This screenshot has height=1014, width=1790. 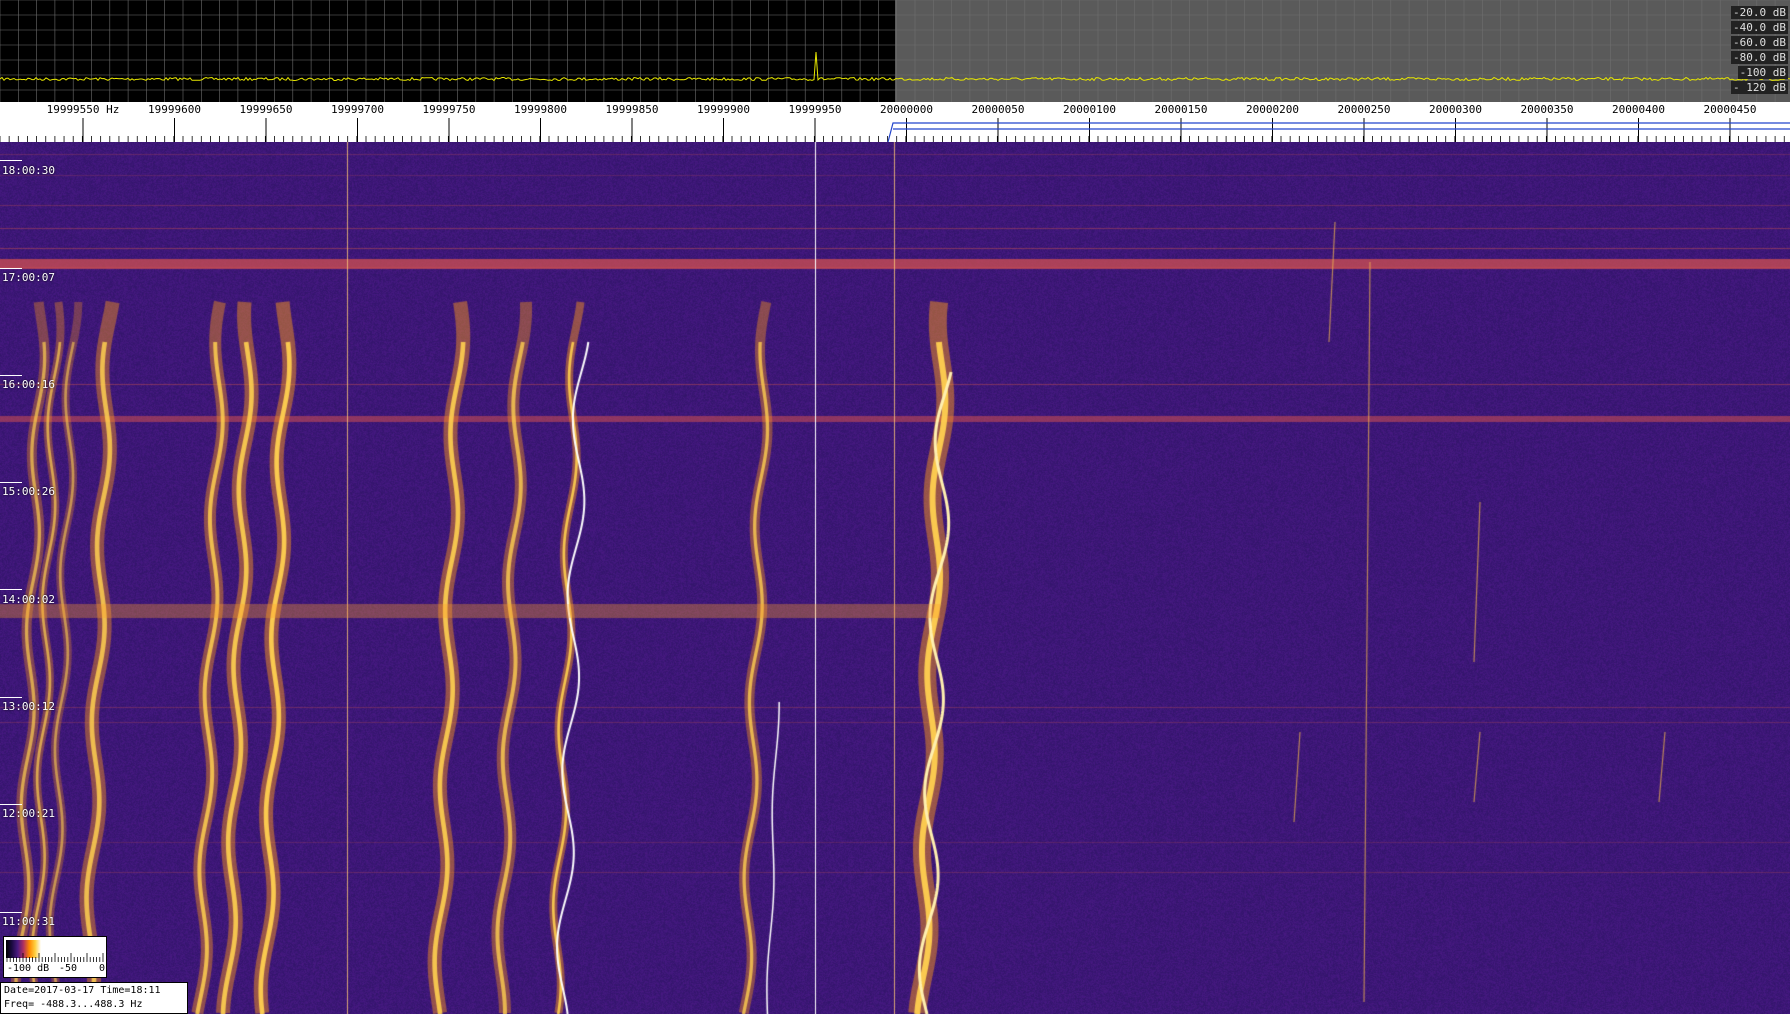 I want to click on freq-tick-label: 19999950, so click(x=815, y=109).